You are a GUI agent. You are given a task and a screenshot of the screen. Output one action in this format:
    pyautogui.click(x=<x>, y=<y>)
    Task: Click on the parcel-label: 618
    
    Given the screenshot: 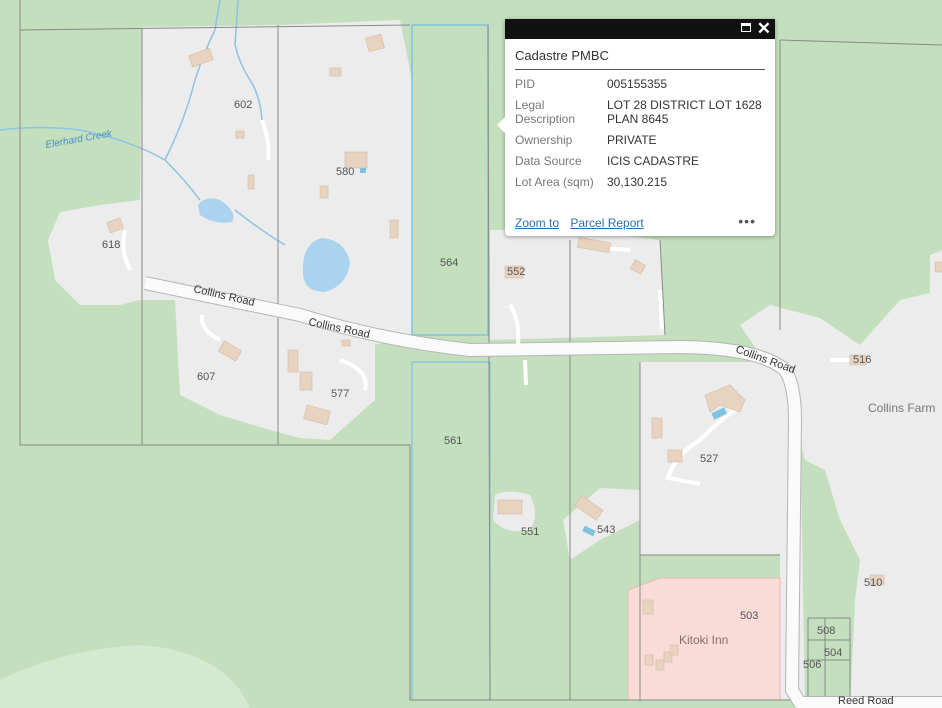 What is the action you would take?
    pyautogui.click(x=111, y=245)
    